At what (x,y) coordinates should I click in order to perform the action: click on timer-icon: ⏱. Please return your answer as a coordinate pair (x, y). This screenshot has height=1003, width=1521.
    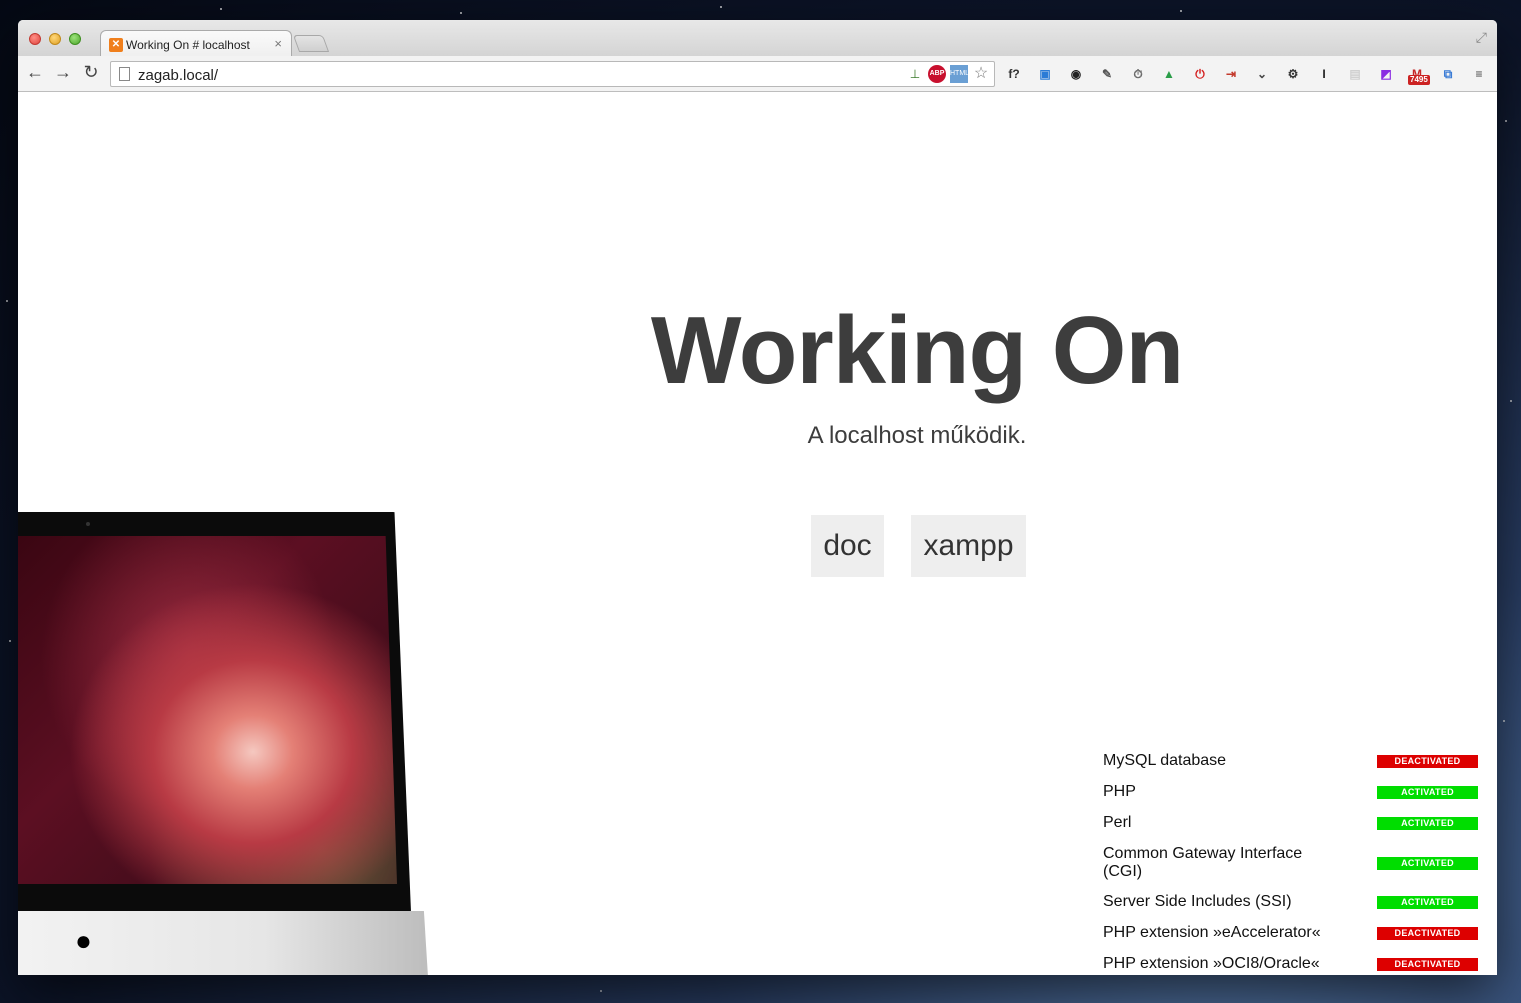
    Looking at the image, I should click on (1138, 74).